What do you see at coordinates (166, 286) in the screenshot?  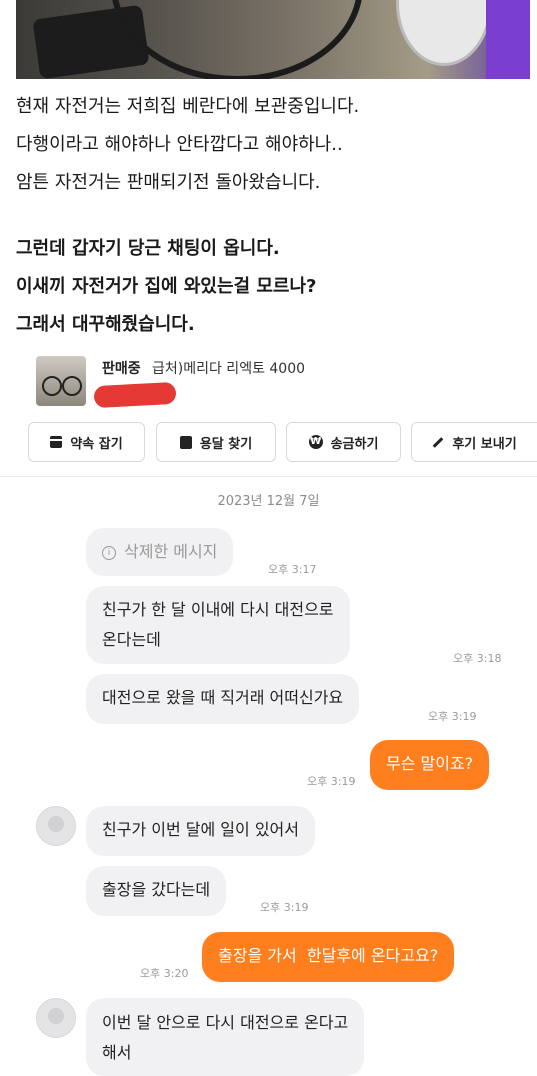 I see `story-line-5: 이새끼 자전거가 집에 와있는걸 모르나?` at bounding box center [166, 286].